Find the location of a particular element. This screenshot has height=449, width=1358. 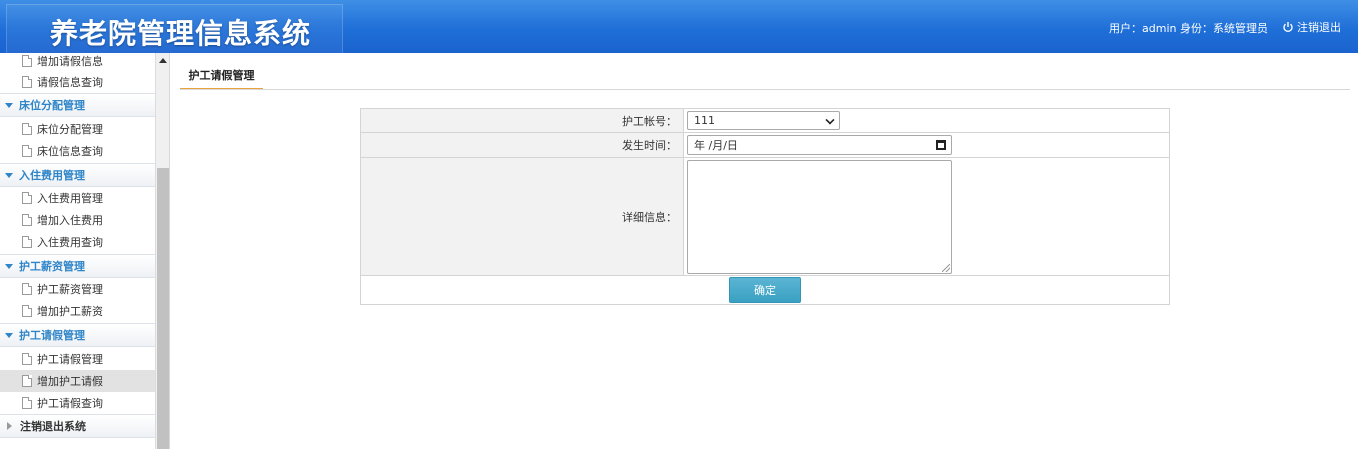

sidebar-item-salary-manage: 护工薪资管理 is located at coordinates (77, 289).